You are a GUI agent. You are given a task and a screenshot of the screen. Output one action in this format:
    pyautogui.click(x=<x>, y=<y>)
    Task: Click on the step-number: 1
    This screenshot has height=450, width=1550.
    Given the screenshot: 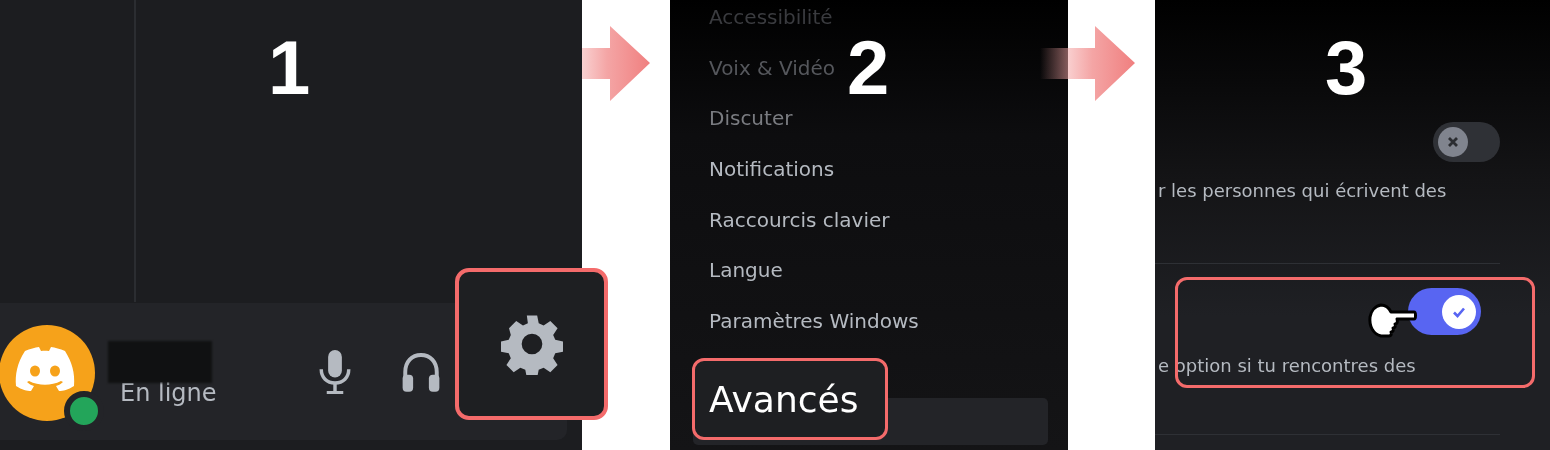 What is the action you would take?
    pyautogui.click(x=289, y=68)
    